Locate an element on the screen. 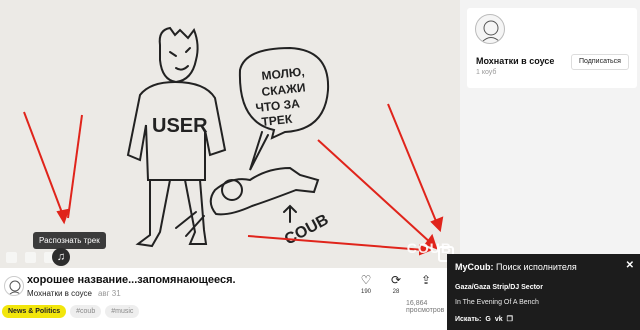 The height and width of the screenshot is (330, 640). tag-coub: #coub is located at coordinates (86, 311).